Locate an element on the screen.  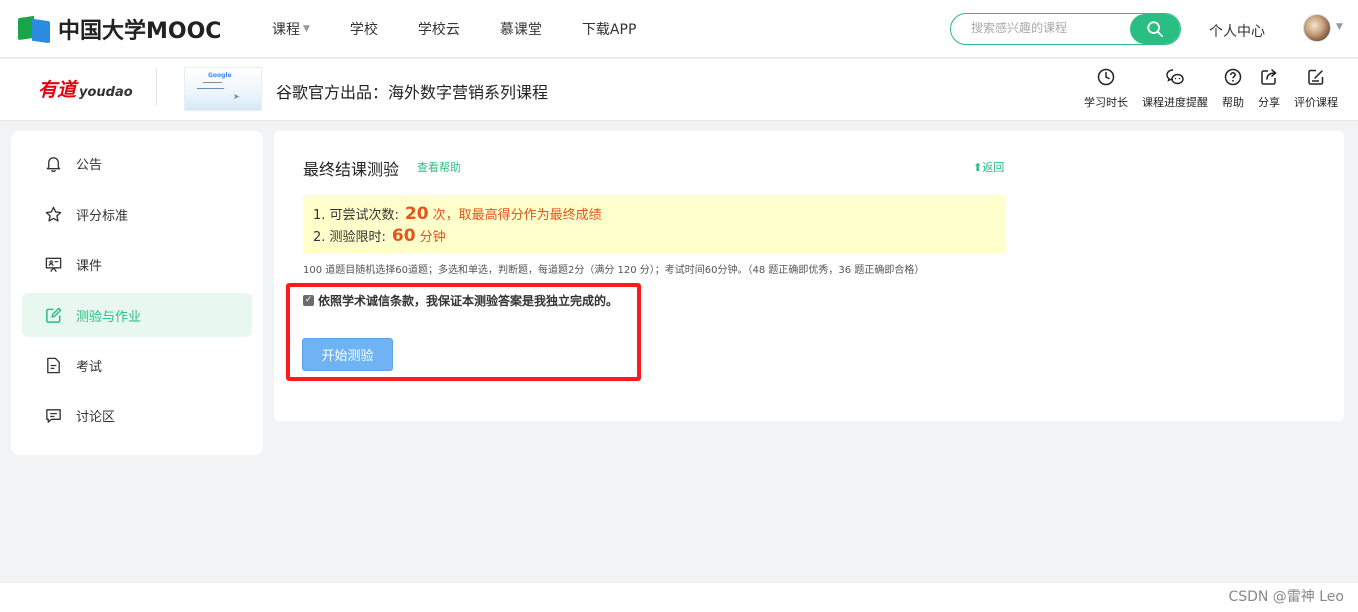
clock-icon is located at coordinates (1106, 77).